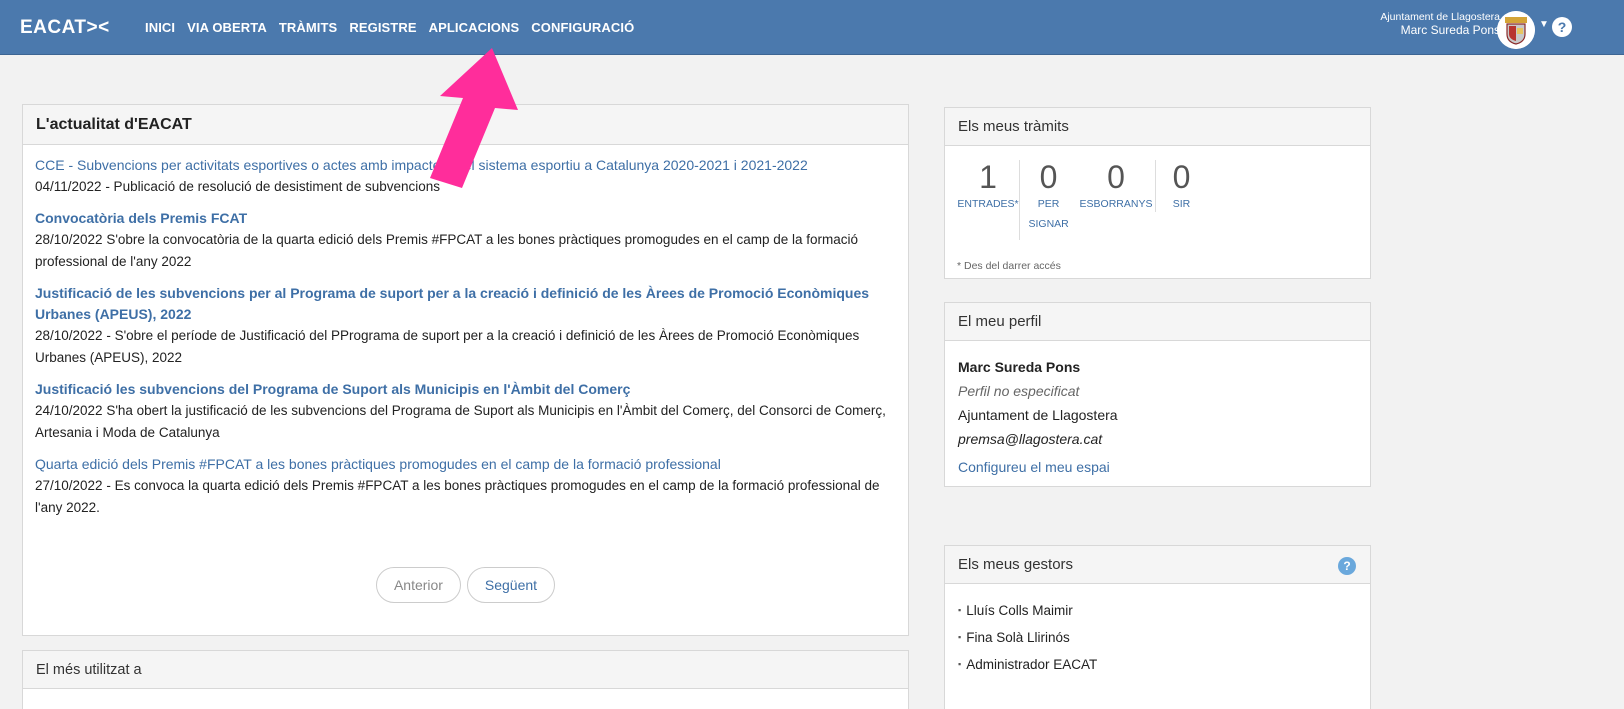 The height and width of the screenshot is (709, 1624). Describe the element at coordinates (227, 27) in the screenshot. I see `nav-via-oberta: VIA OBERTA` at that location.